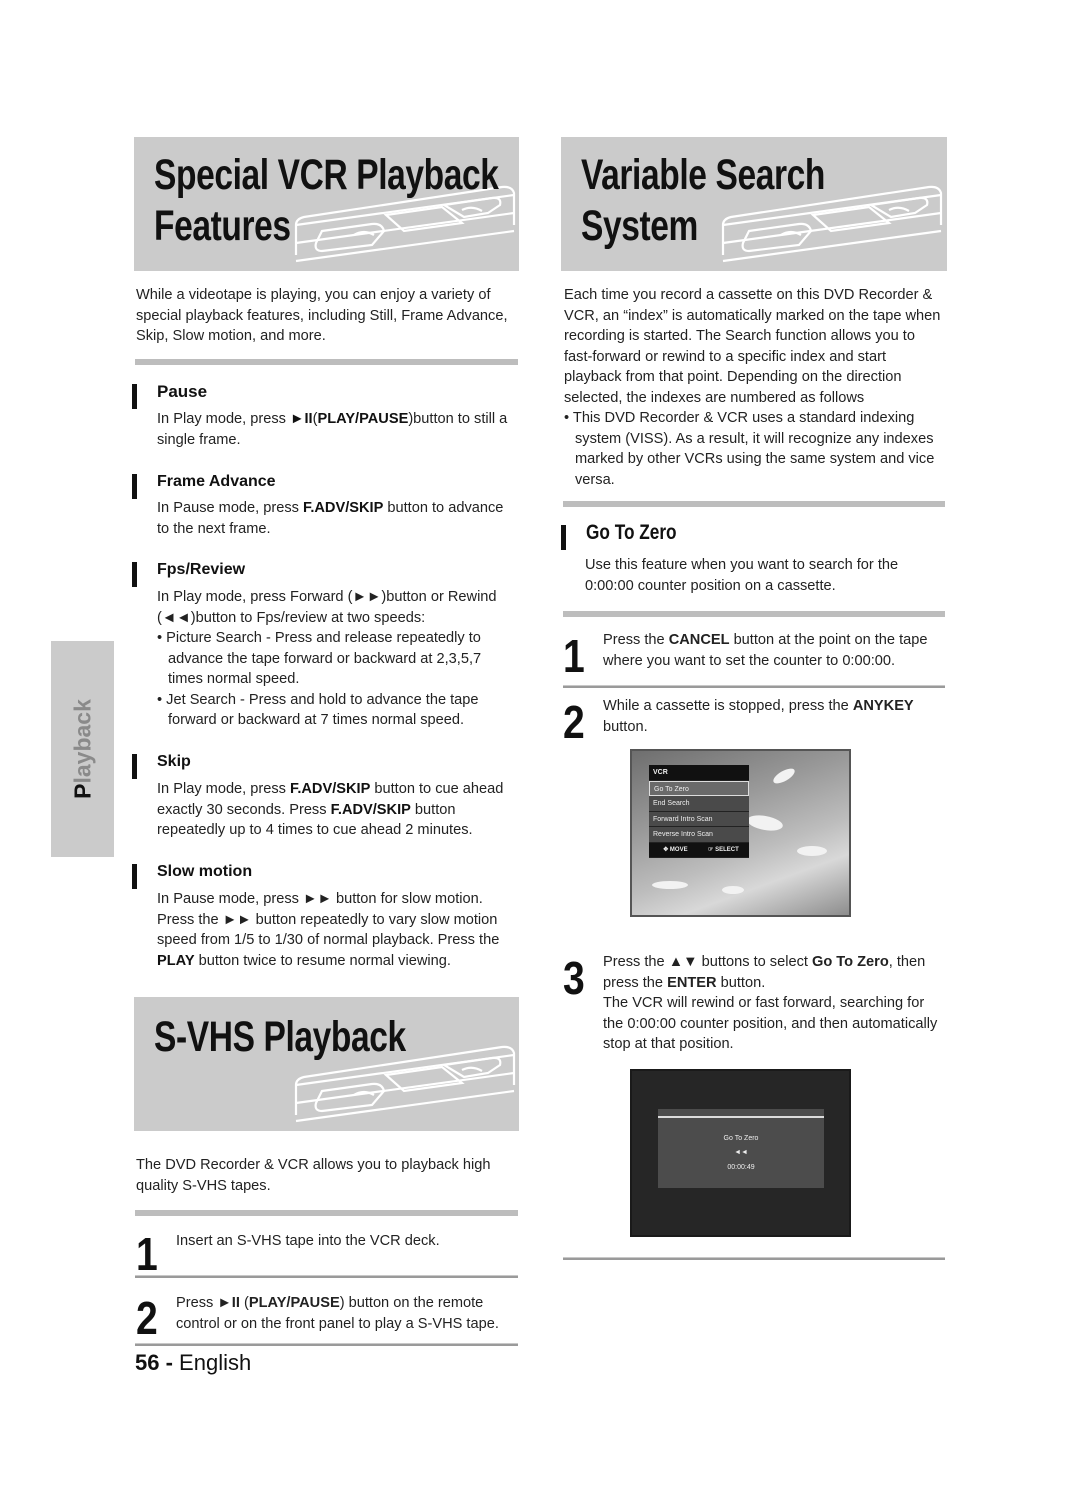 This screenshot has height=1487, width=1080. What do you see at coordinates (182, 391) in the screenshot?
I see `heading-label: Pause` at bounding box center [182, 391].